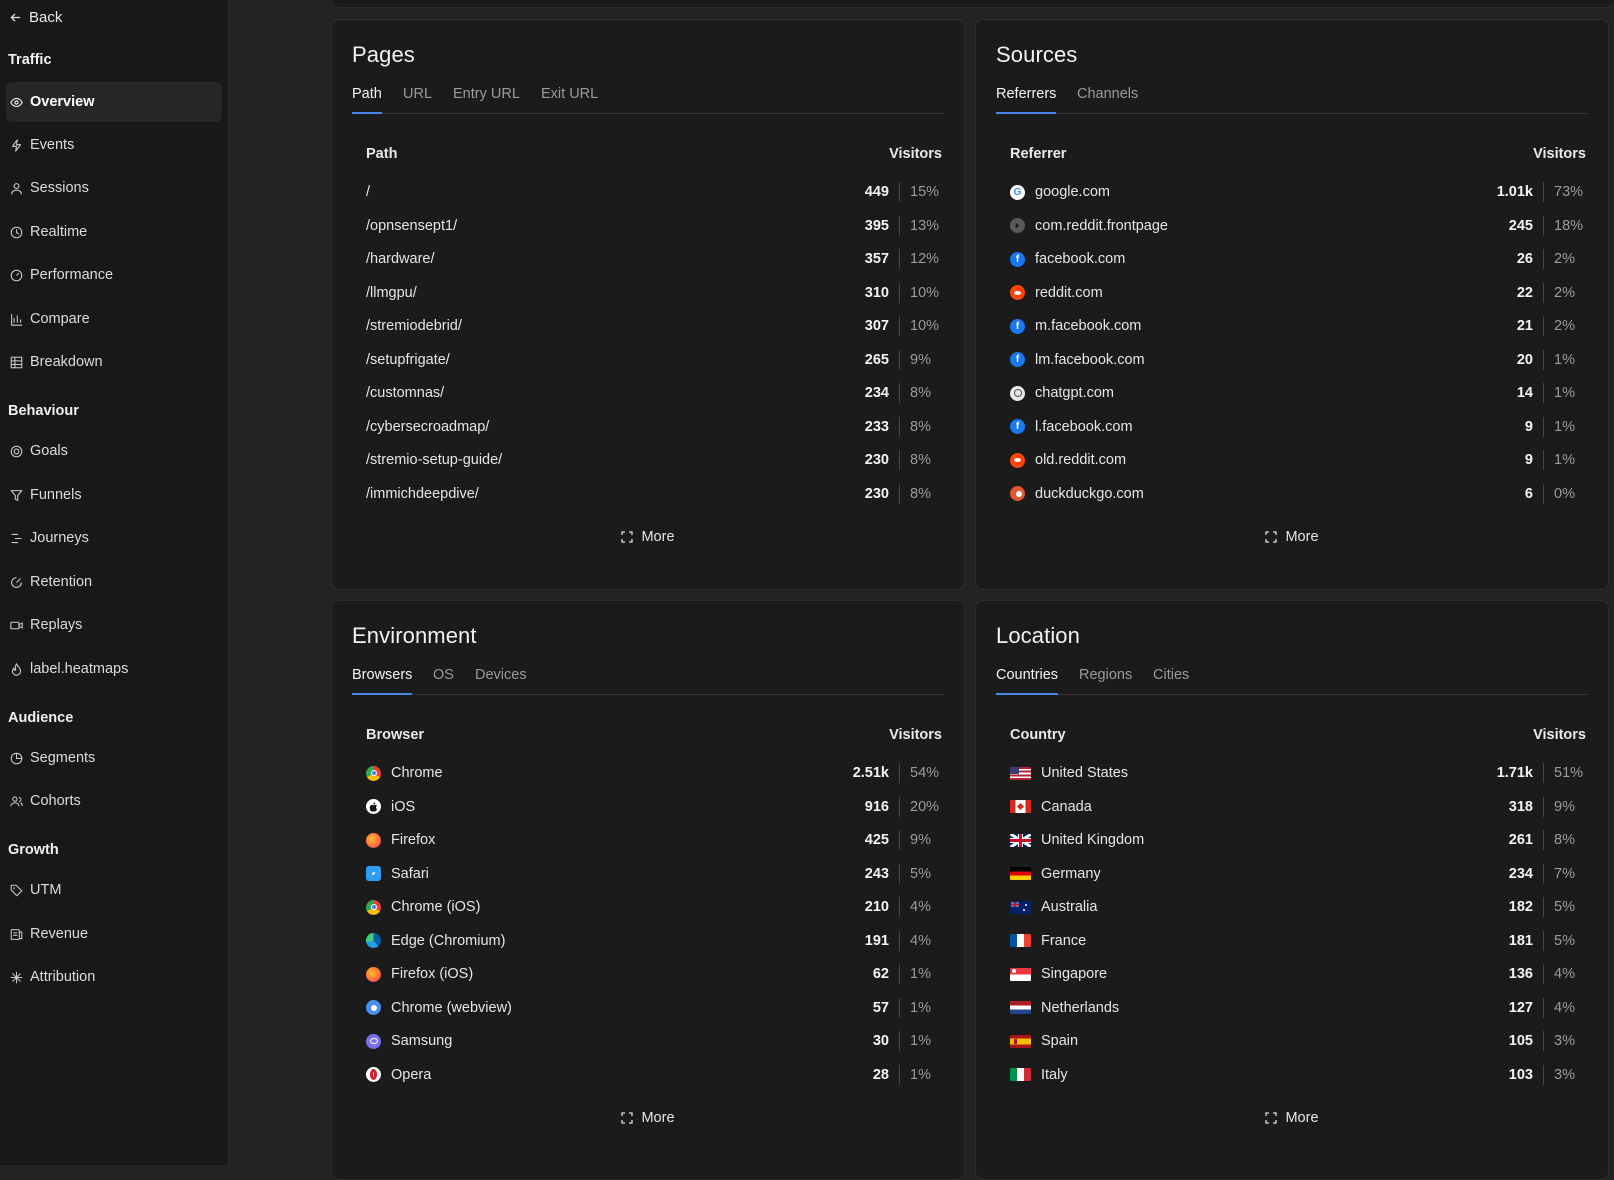 The width and height of the screenshot is (1614, 1180). What do you see at coordinates (1017, 493) in the screenshot?
I see `duckduckgo-icon` at bounding box center [1017, 493].